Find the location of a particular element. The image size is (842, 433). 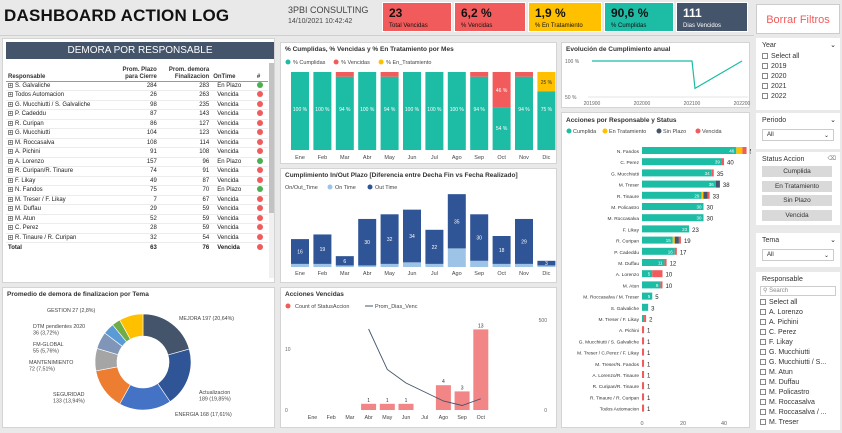

evolucion-chart: 100 % 50 % 201900 202000 202100 202200 is located at coordinates (656, 80).